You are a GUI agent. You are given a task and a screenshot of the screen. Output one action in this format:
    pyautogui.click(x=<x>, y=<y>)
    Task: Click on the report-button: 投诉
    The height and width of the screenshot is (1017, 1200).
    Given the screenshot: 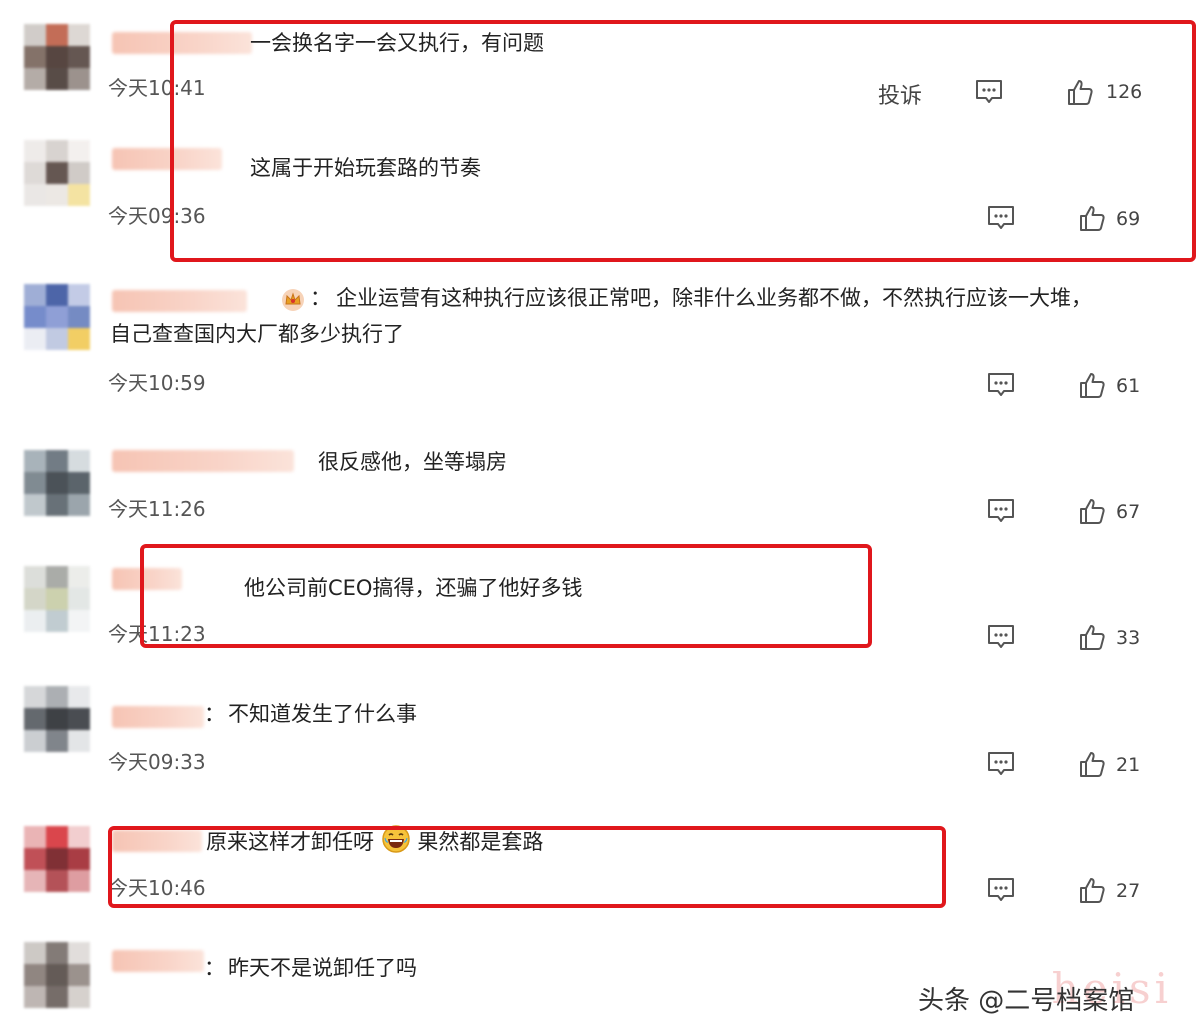 What is the action you would take?
    pyautogui.click(x=900, y=94)
    